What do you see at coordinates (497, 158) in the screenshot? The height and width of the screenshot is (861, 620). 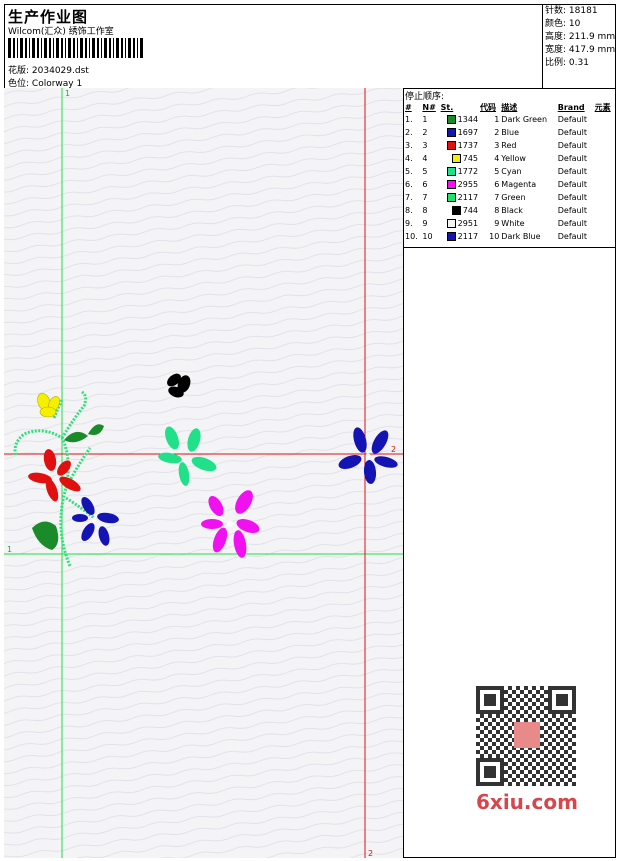 I see `row-code: 4` at bounding box center [497, 158].